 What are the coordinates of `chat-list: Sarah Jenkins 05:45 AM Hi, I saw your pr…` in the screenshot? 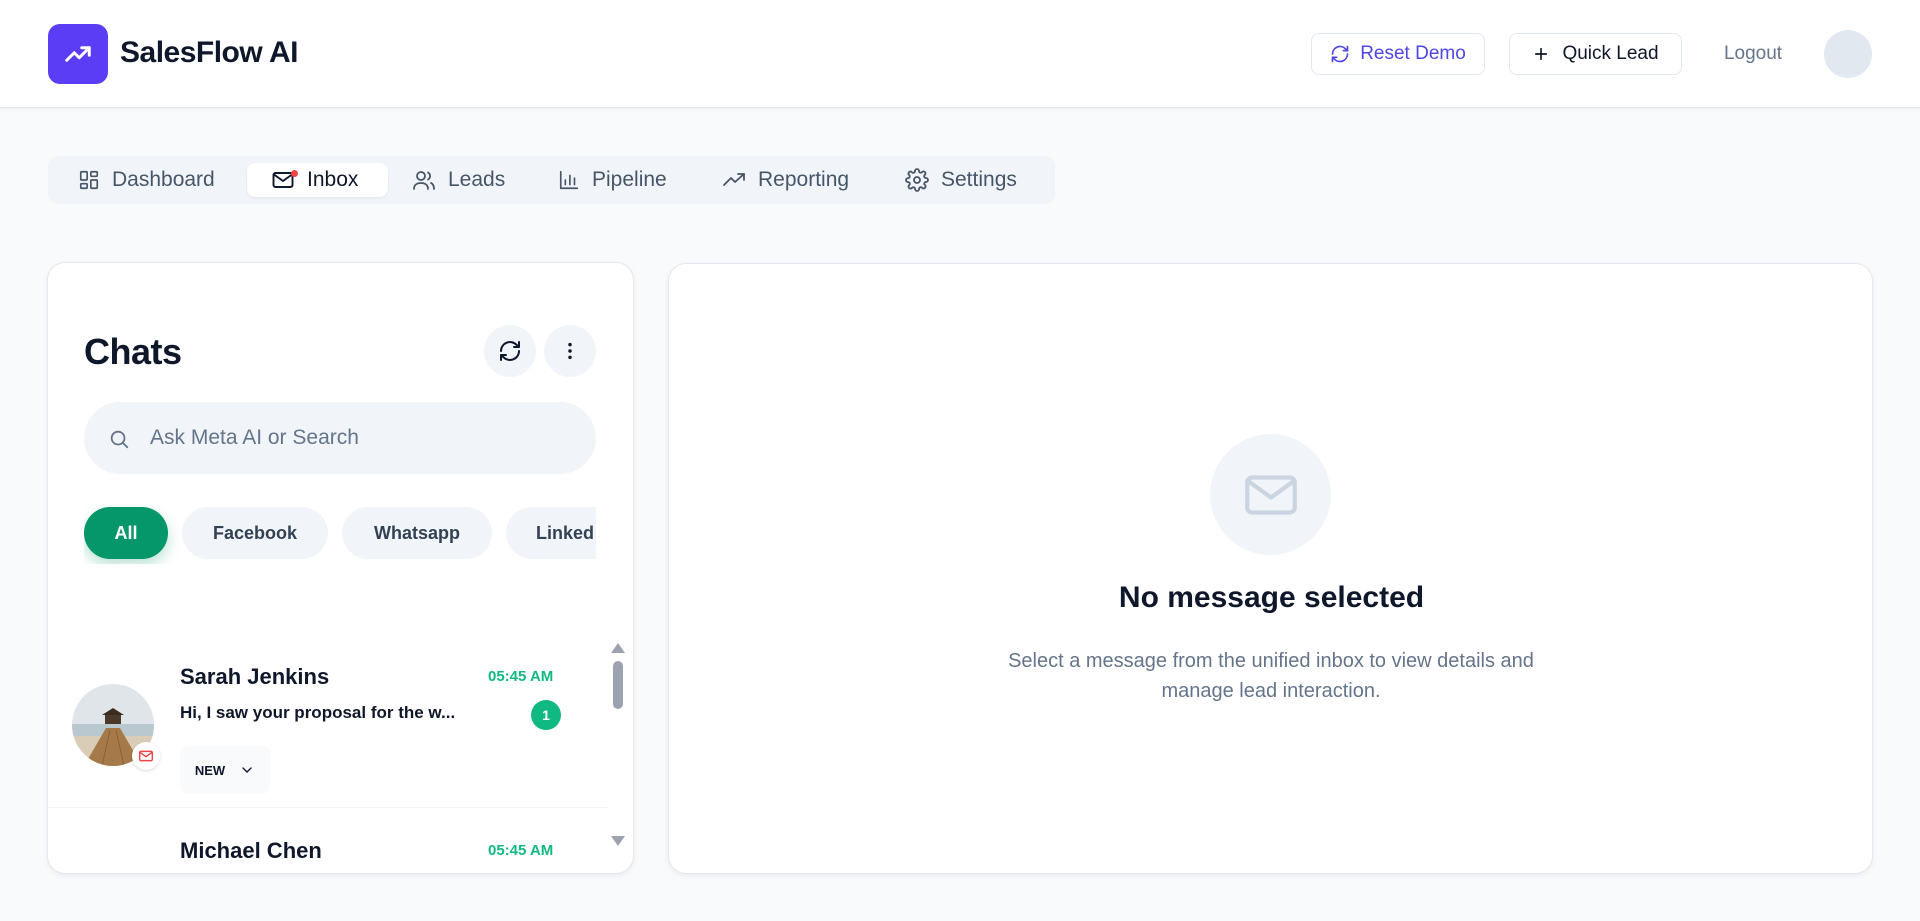 It's located at (328, 748).